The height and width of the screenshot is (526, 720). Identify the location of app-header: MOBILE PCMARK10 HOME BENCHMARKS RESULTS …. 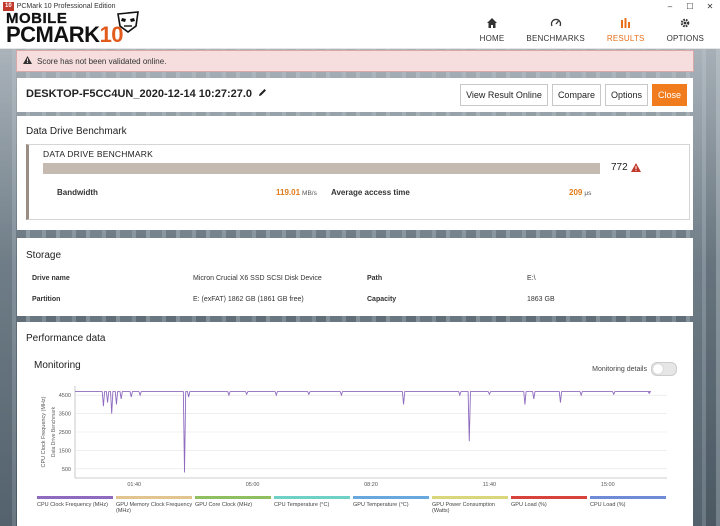
(360, 30).